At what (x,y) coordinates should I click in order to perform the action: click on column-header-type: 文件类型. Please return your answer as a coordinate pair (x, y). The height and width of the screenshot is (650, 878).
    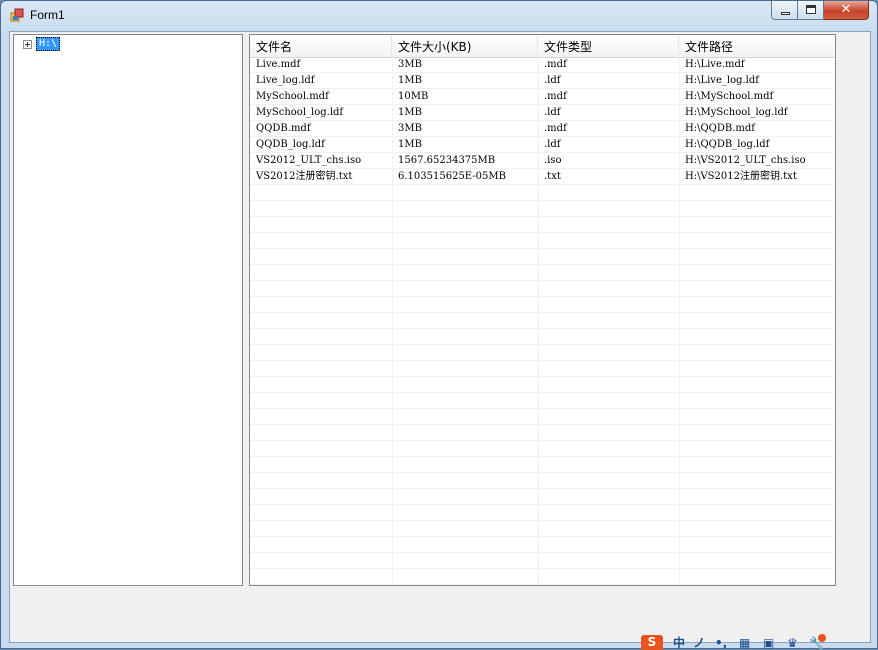
    Looking at the image, I should click on (608, 46).